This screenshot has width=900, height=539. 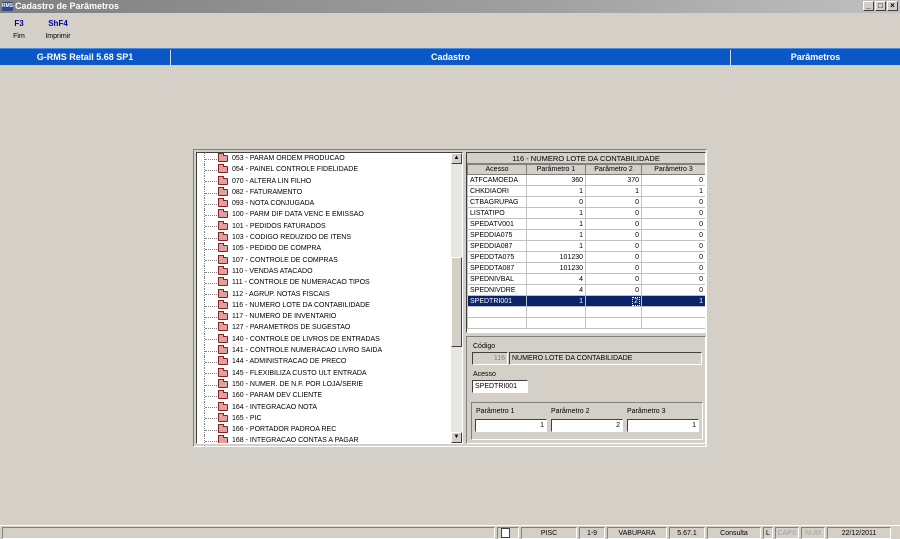 I want to click on tree-item: 141 - CONTROLE NUMERACAO LIVRO SAIDA, so click(x=324, y=351).